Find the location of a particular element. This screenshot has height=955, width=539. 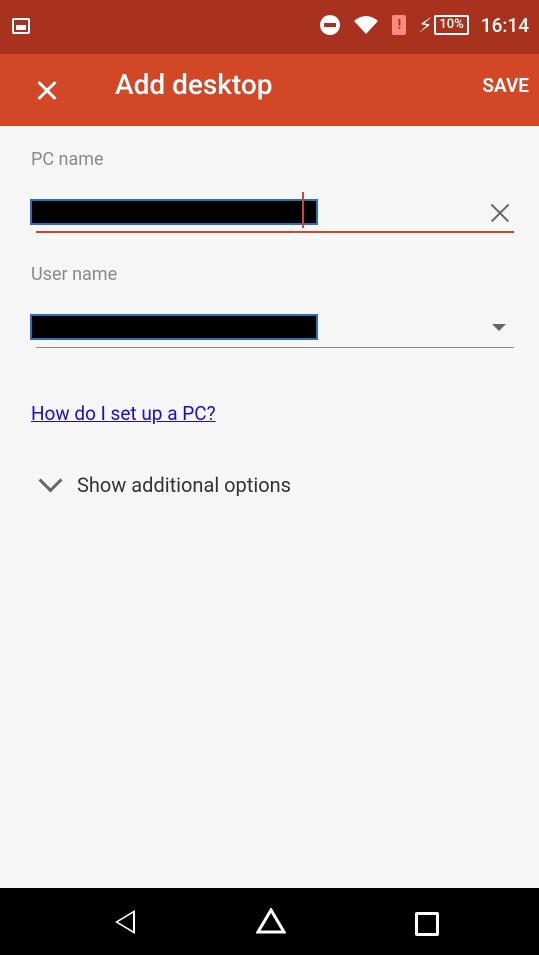

do-not-disturb-icon is located at coordinates (330, 25).